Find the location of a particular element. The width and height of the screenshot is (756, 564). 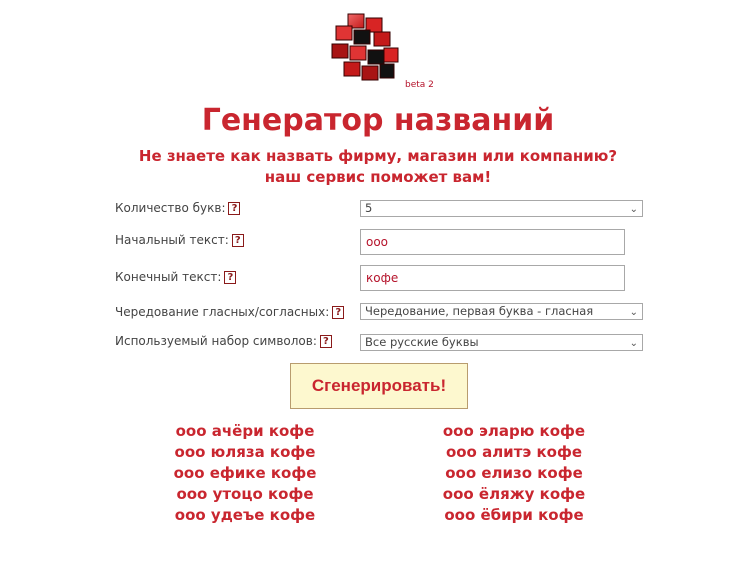

cube-logo-icon is located at coordinates (365, 47).